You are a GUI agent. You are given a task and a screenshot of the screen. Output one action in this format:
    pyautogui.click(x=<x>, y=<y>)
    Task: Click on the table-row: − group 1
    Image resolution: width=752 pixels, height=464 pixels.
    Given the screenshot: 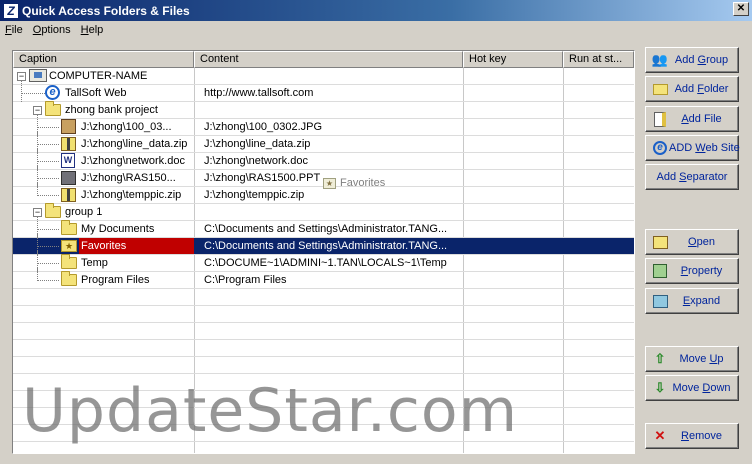 What is the action you would take?
    pyautogui.click(x=323, y=212)
    